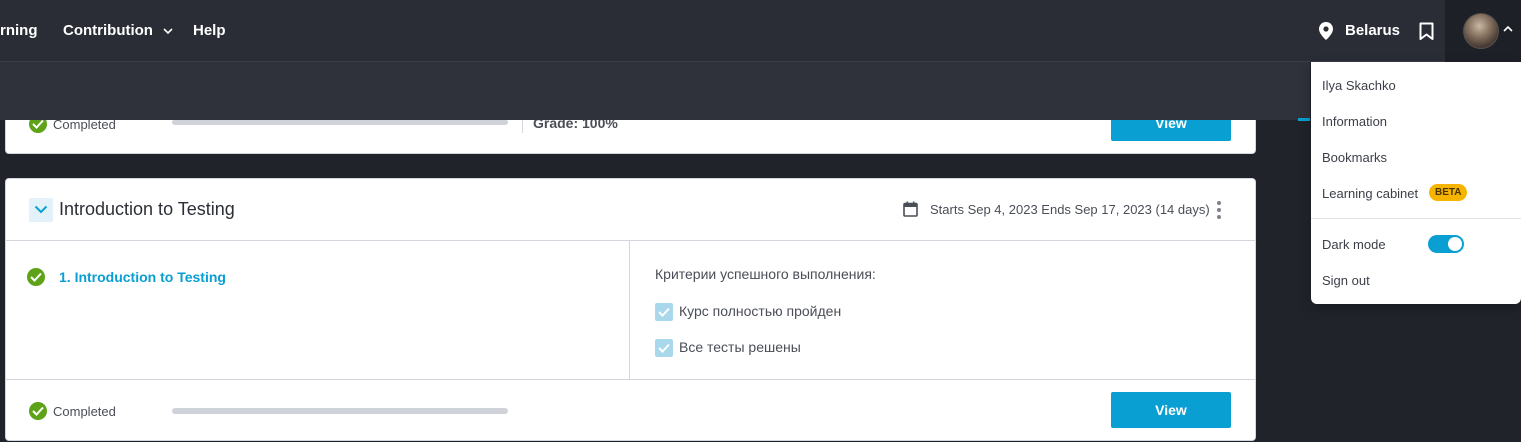  I want to click on lesson-link: 1. Introduction to Testing, so click(142, 277).